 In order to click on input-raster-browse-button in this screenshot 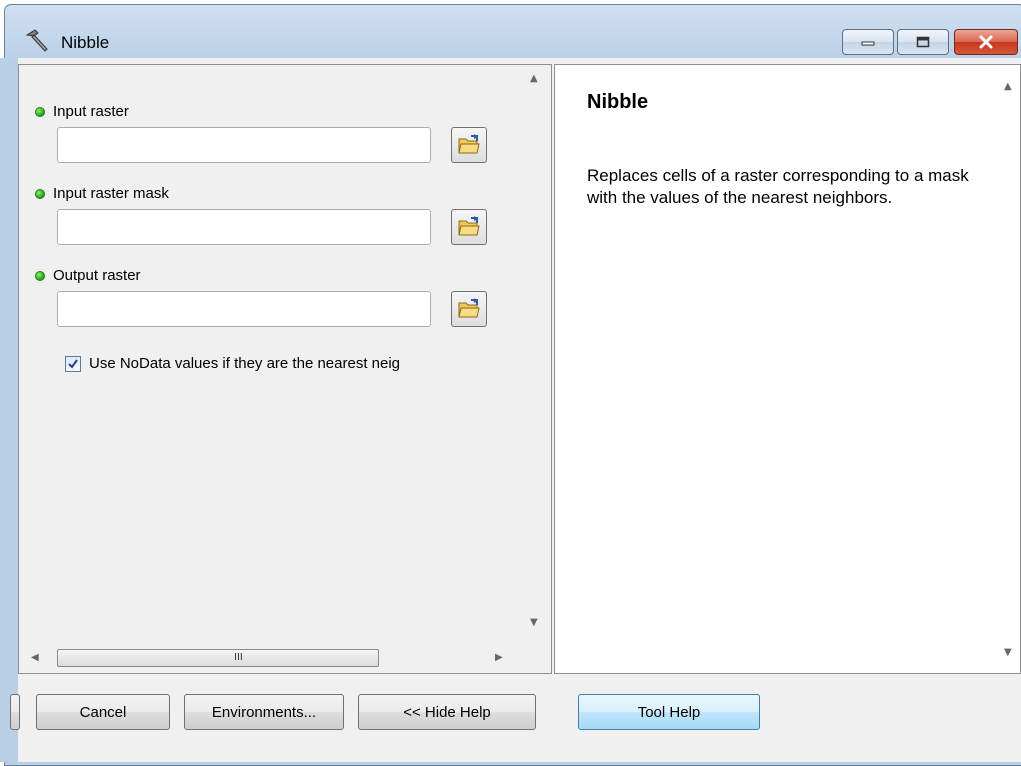, I will do `click(469, 145)`.